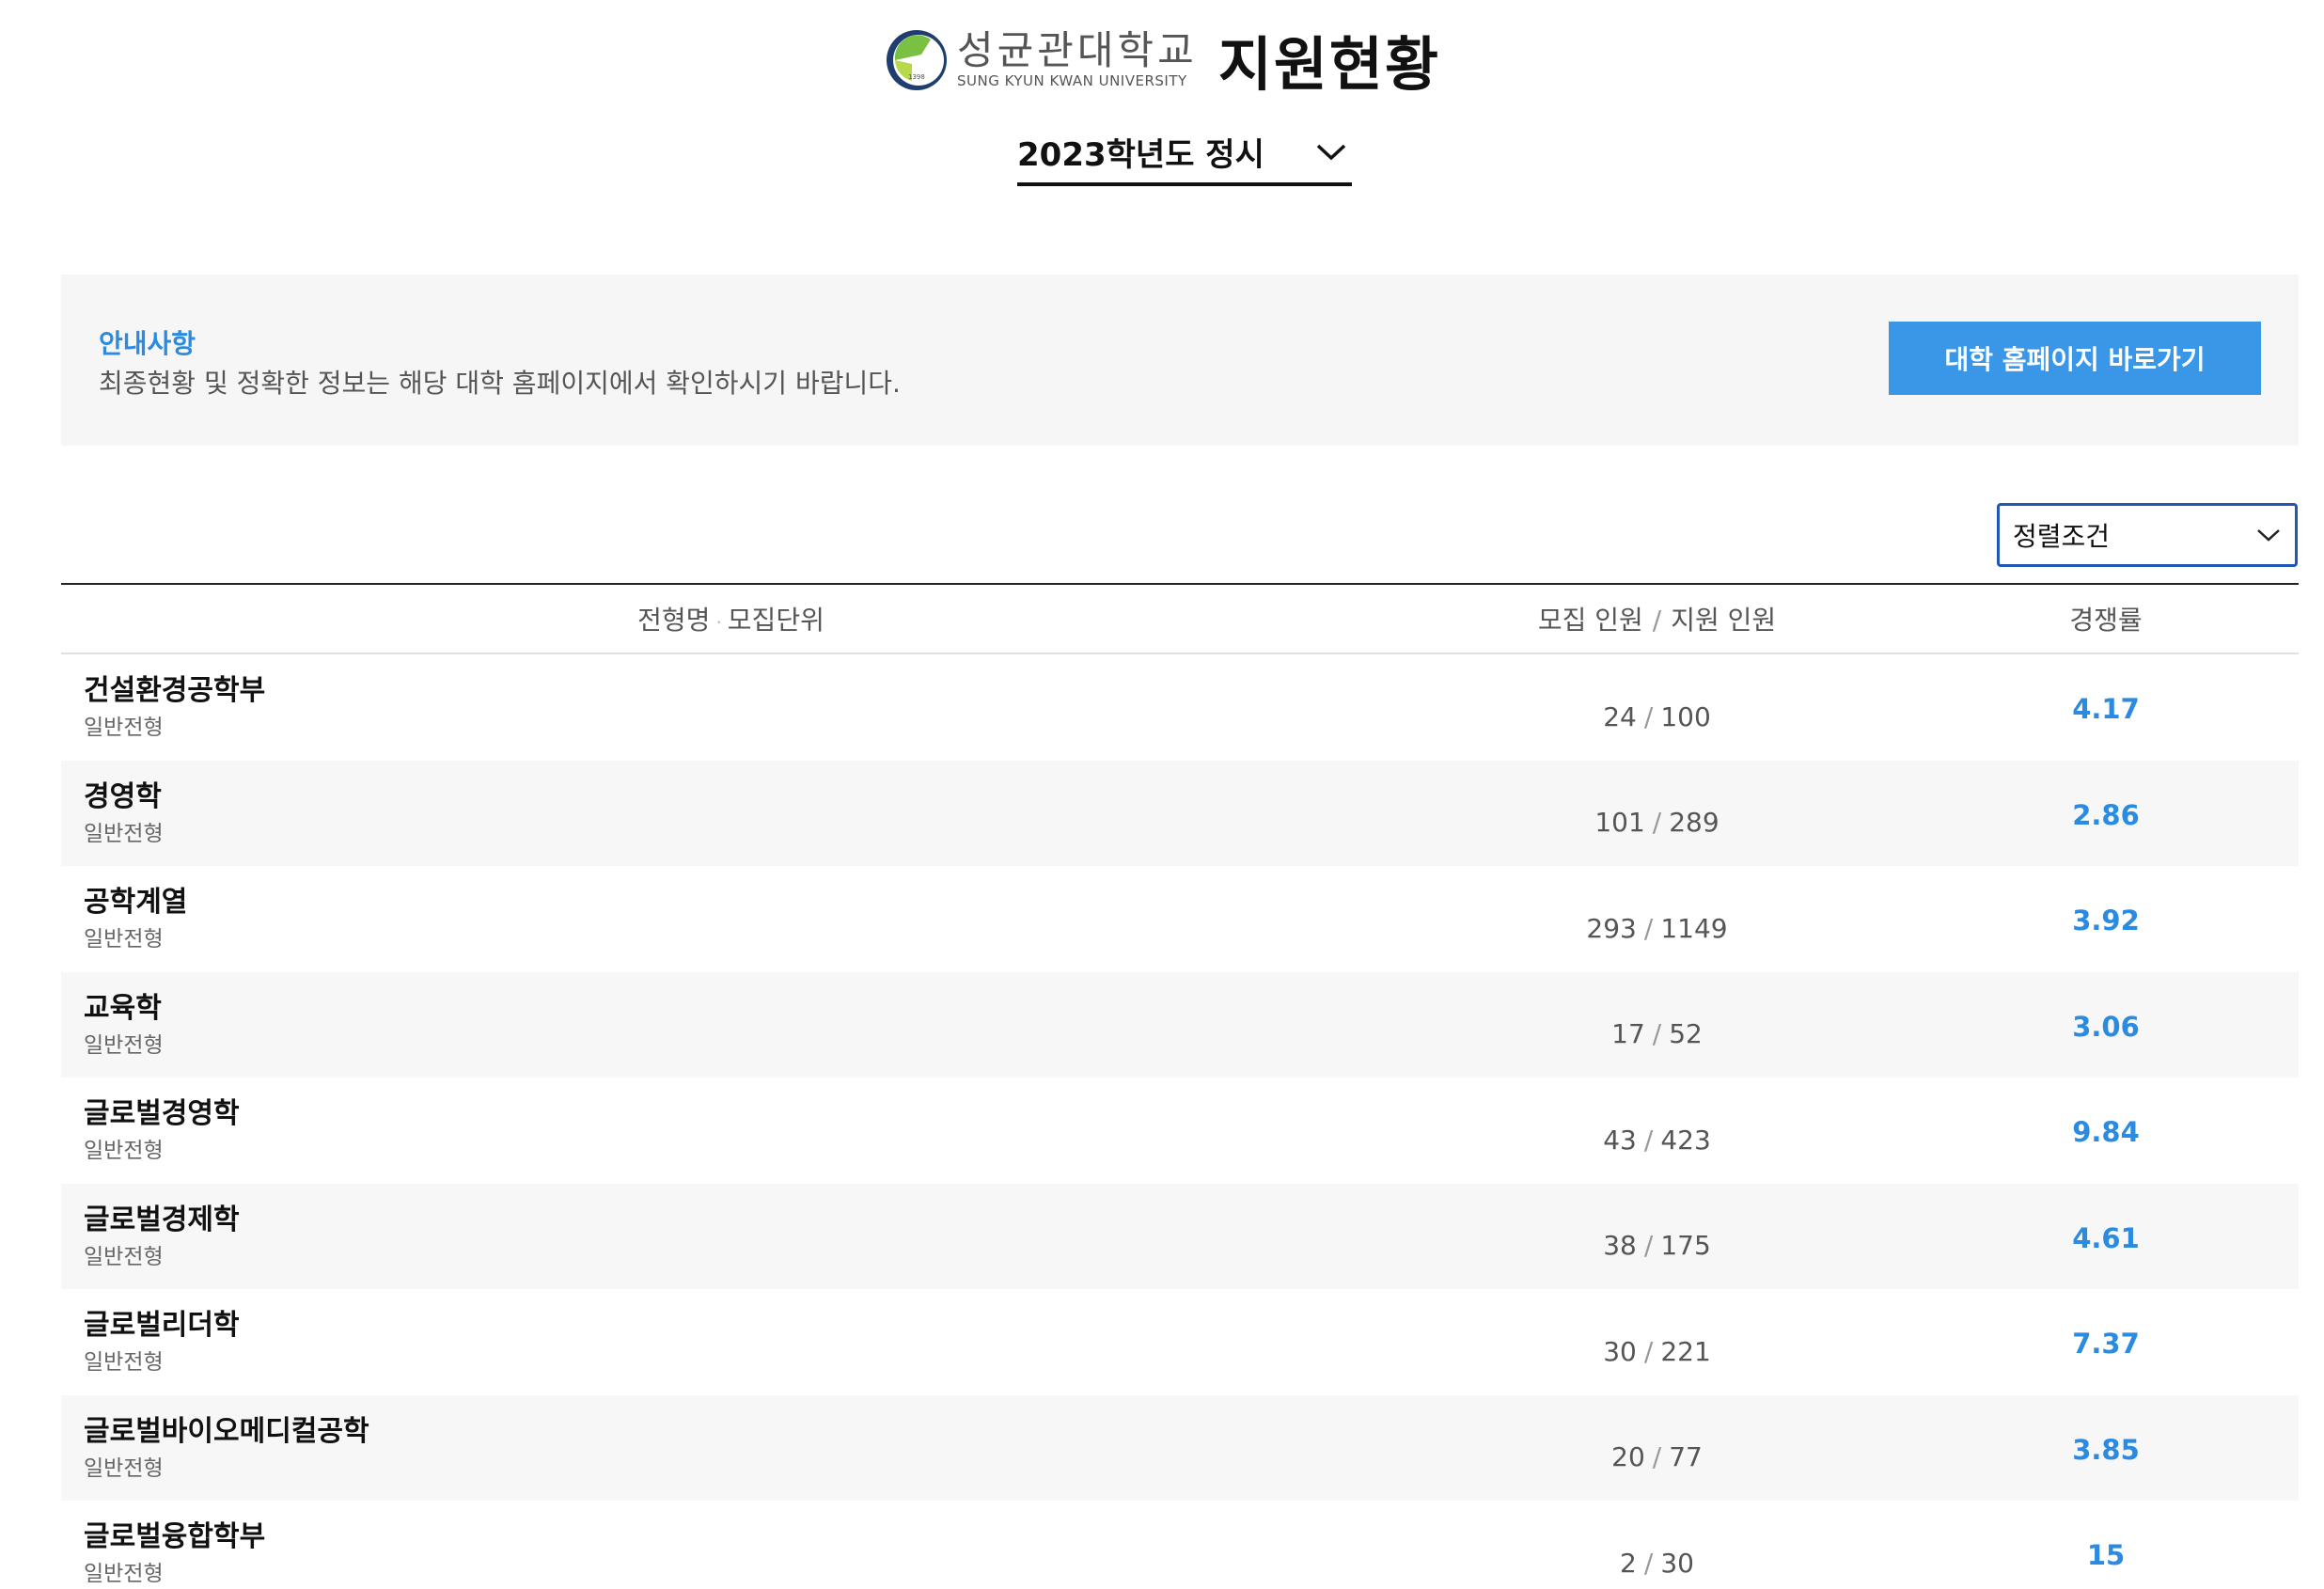 The height and width of the screenshot is (1589, 2324). I want to click on department-name: 건설환경공학부, so click(742, 691).